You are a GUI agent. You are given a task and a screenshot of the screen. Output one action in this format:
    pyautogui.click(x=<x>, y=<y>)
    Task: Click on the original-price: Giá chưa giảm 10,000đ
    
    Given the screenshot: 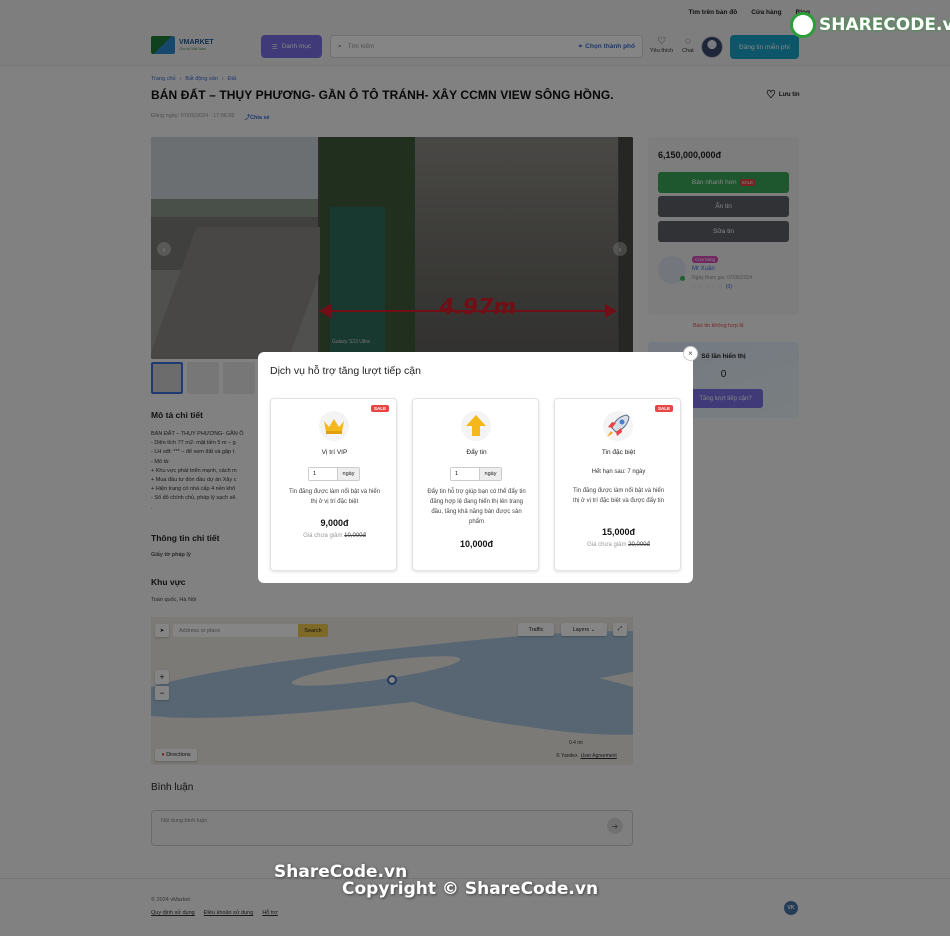 What is the action you would take?
    pyautogui.click(x=334, y=536)
    